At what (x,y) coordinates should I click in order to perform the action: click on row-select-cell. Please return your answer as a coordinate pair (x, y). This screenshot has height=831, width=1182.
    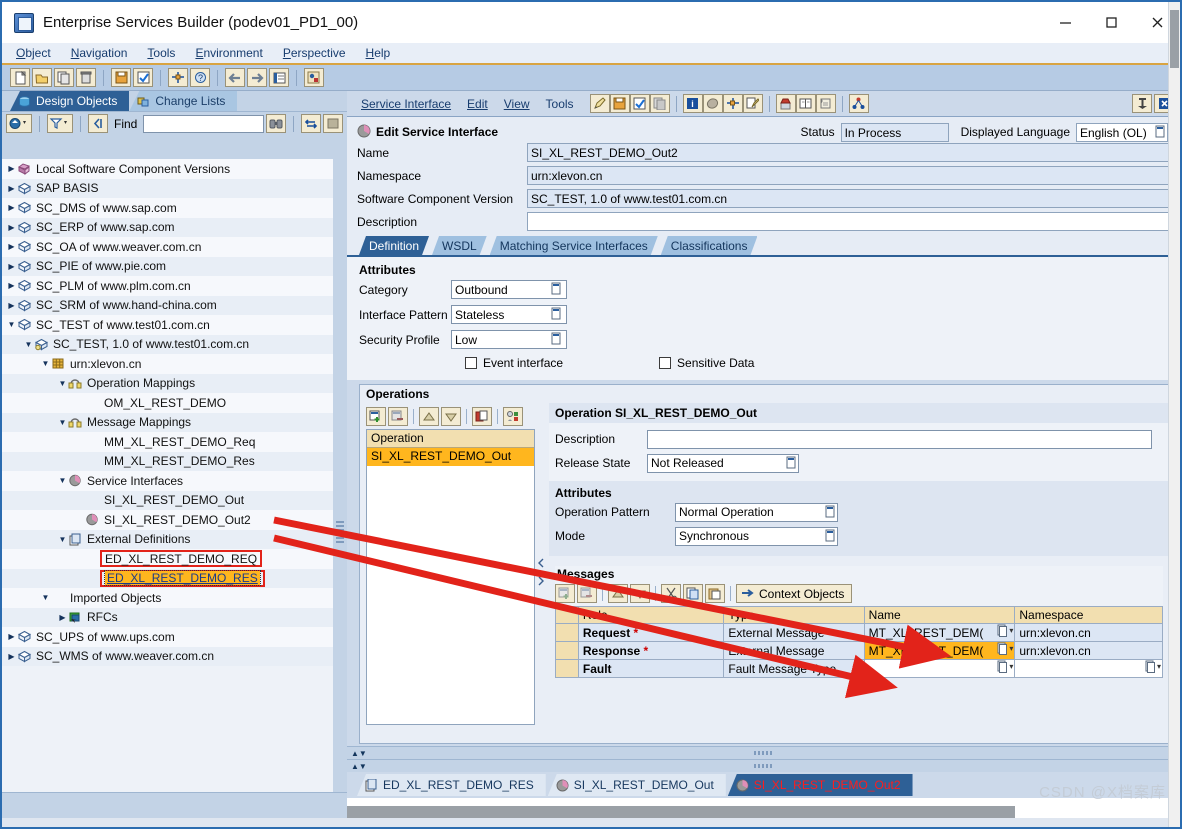
    Looking at the image, I should click on (567, 632).